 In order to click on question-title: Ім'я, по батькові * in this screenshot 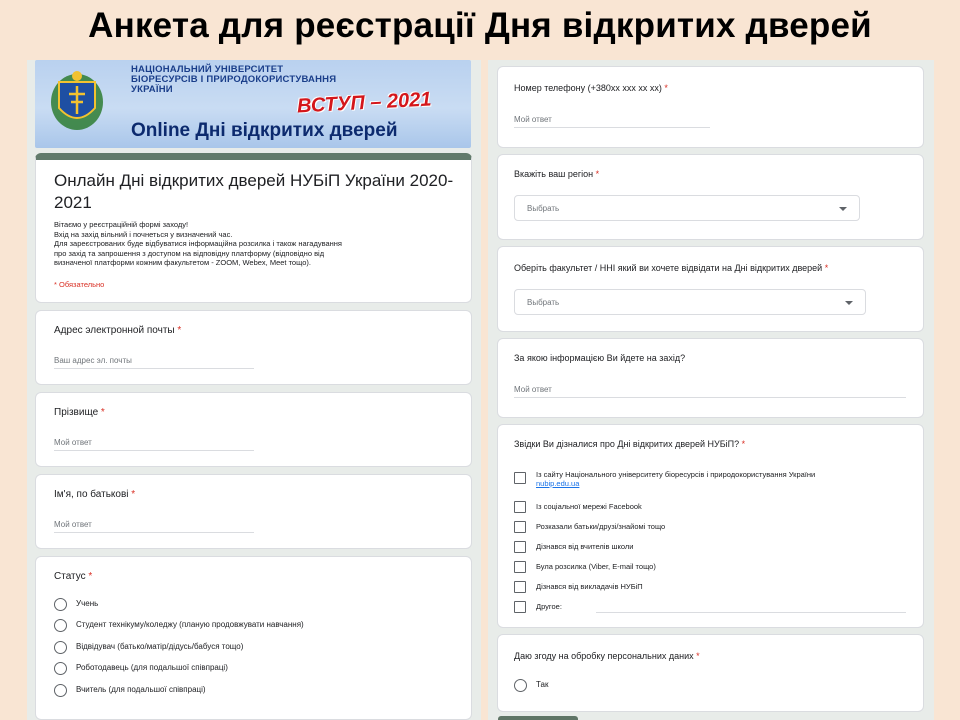, I will do `click(94, 494)`.